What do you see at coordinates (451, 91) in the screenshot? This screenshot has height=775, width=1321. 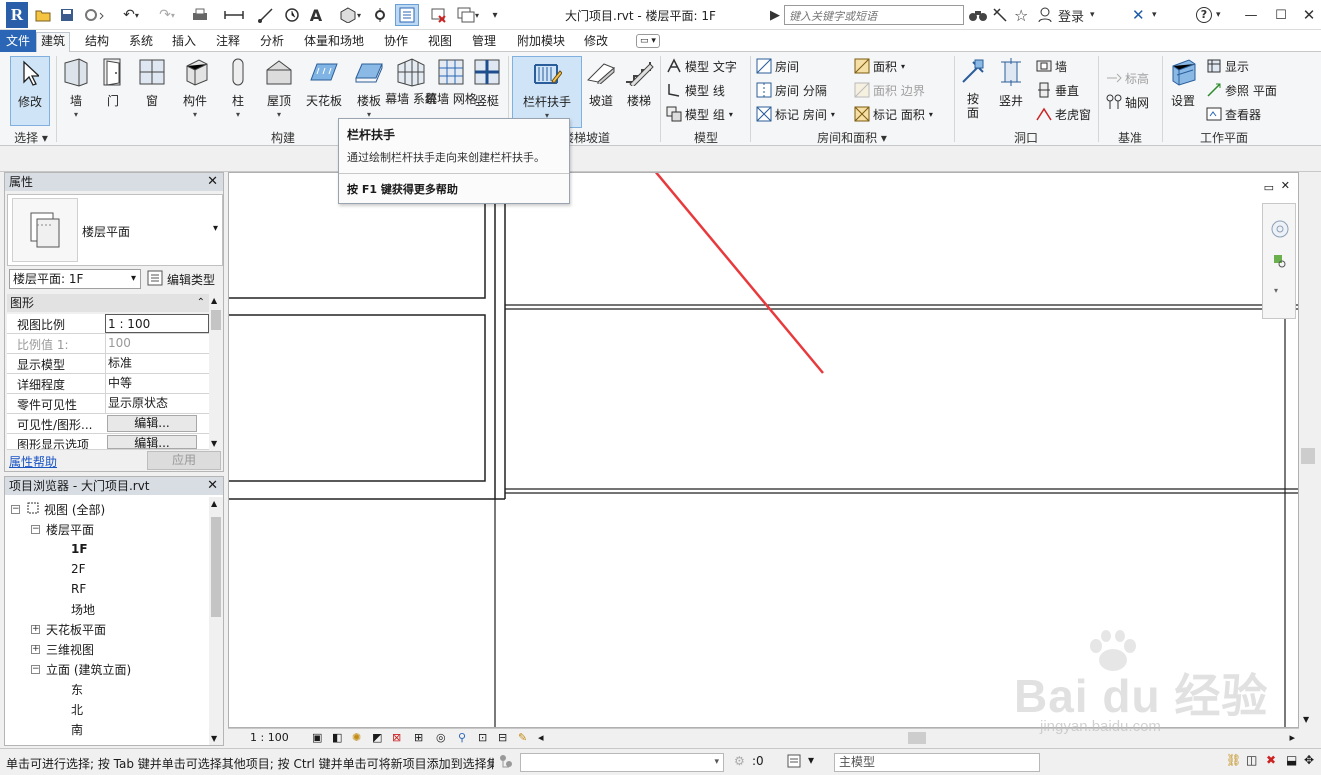 I see `curtain-grid-button: 幕墙 网格` at bounding box center [451, 91].